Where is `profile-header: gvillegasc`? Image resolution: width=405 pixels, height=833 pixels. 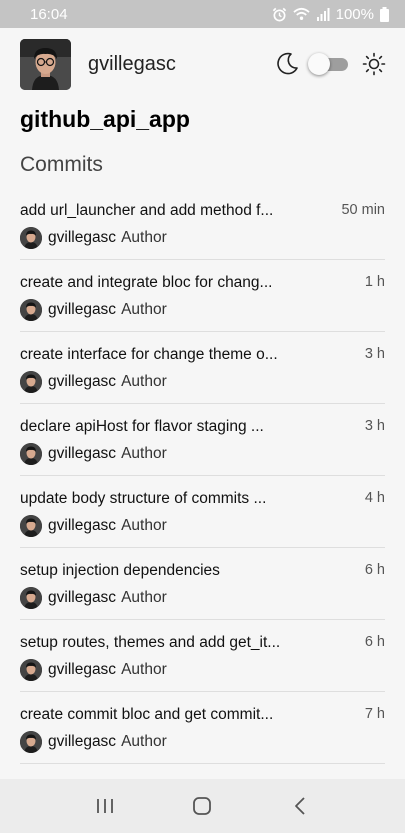 profile-header: gvillegasc is located at coordinates (203, 64).